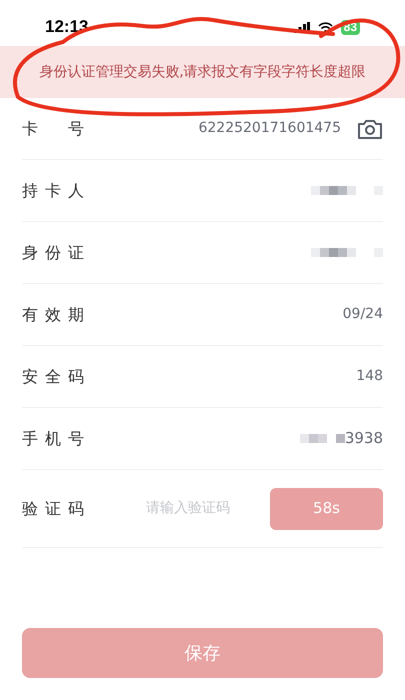  I want to click on field-label: 身份证, so click(53, 253).